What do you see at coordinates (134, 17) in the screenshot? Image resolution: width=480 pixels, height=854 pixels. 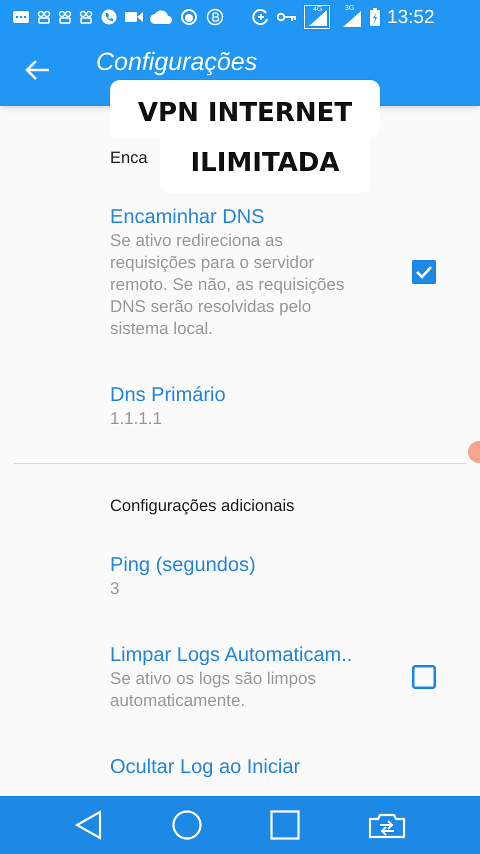 I see `video-camera-icon` at bounding box center [134, 17].